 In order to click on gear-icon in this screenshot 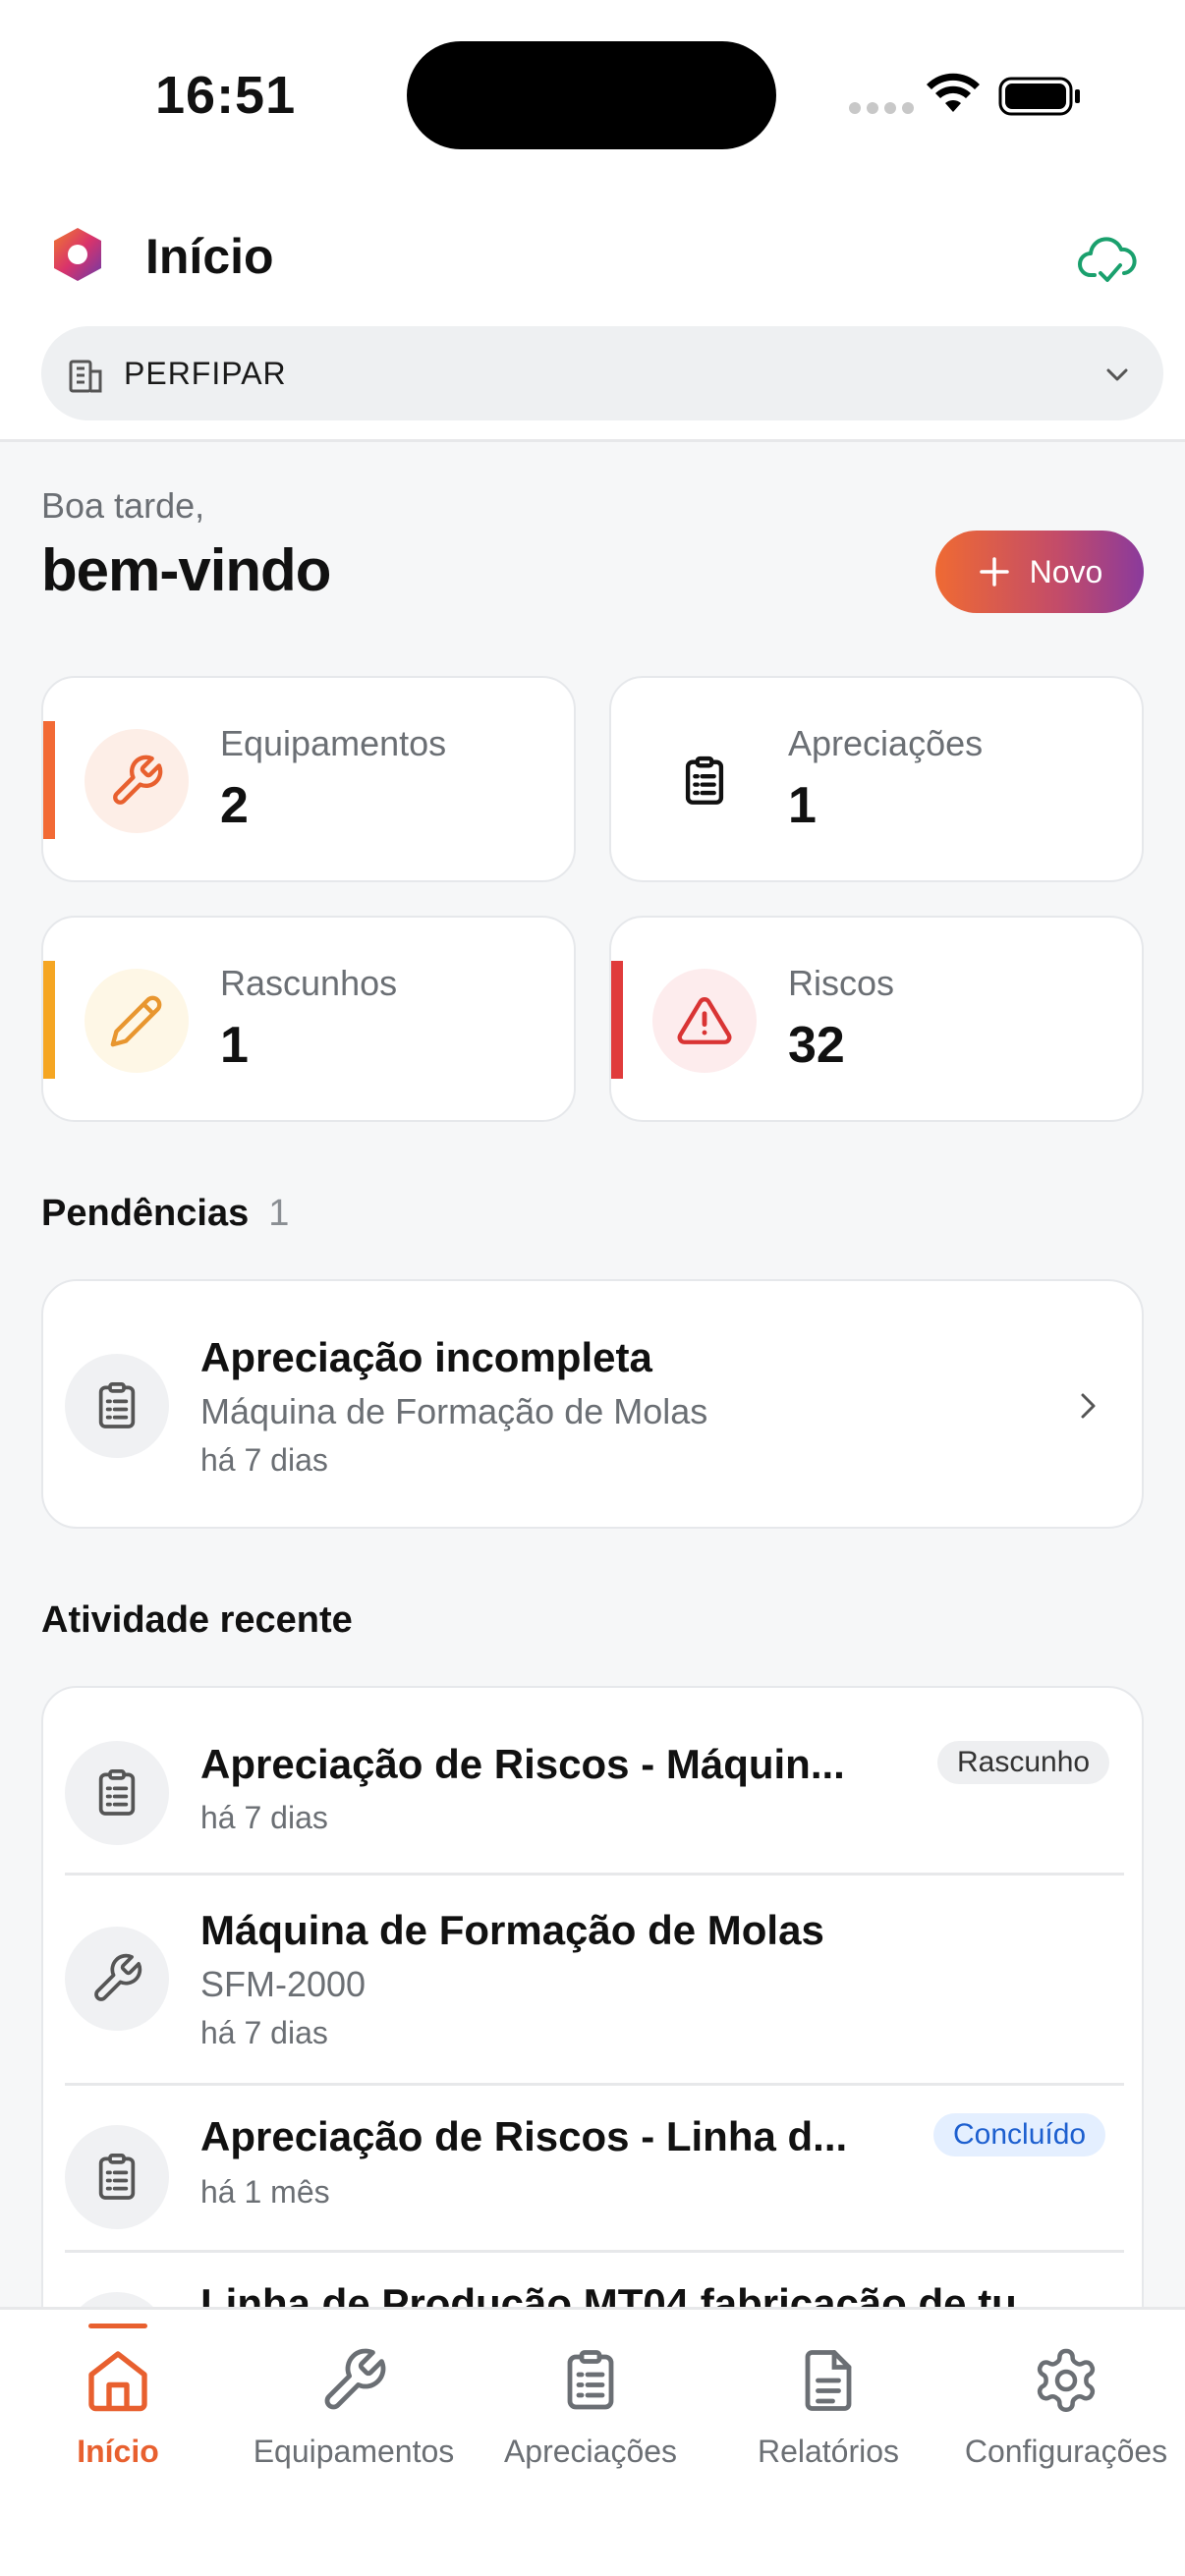, I will do `click(1067, 2380)`.